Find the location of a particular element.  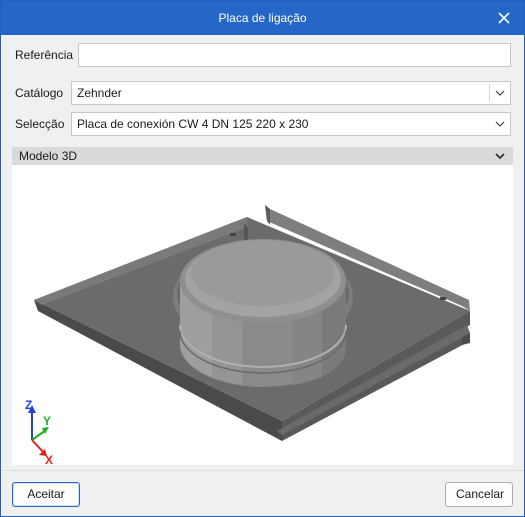

selection-select: Placa de conexión CW 4 DN 125 220 x 230 is located at coordinates (291, 124).